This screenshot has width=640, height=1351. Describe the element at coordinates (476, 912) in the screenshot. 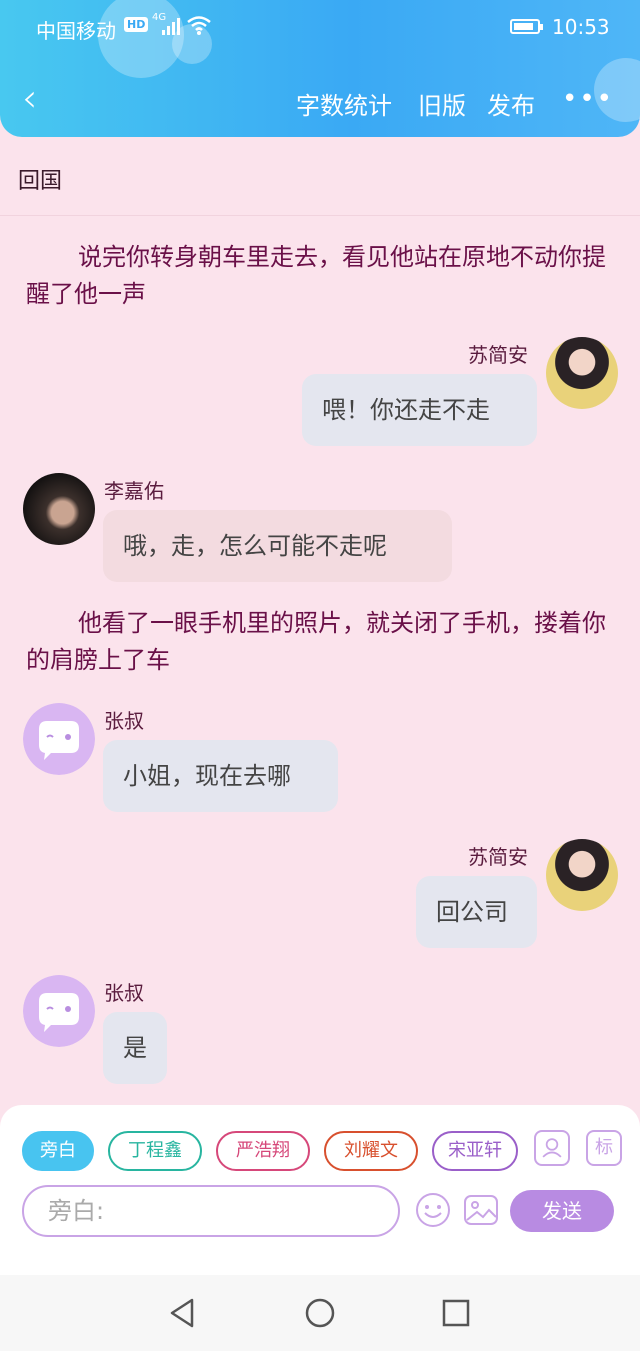

I see `message-bubble: 回公司` at that location.